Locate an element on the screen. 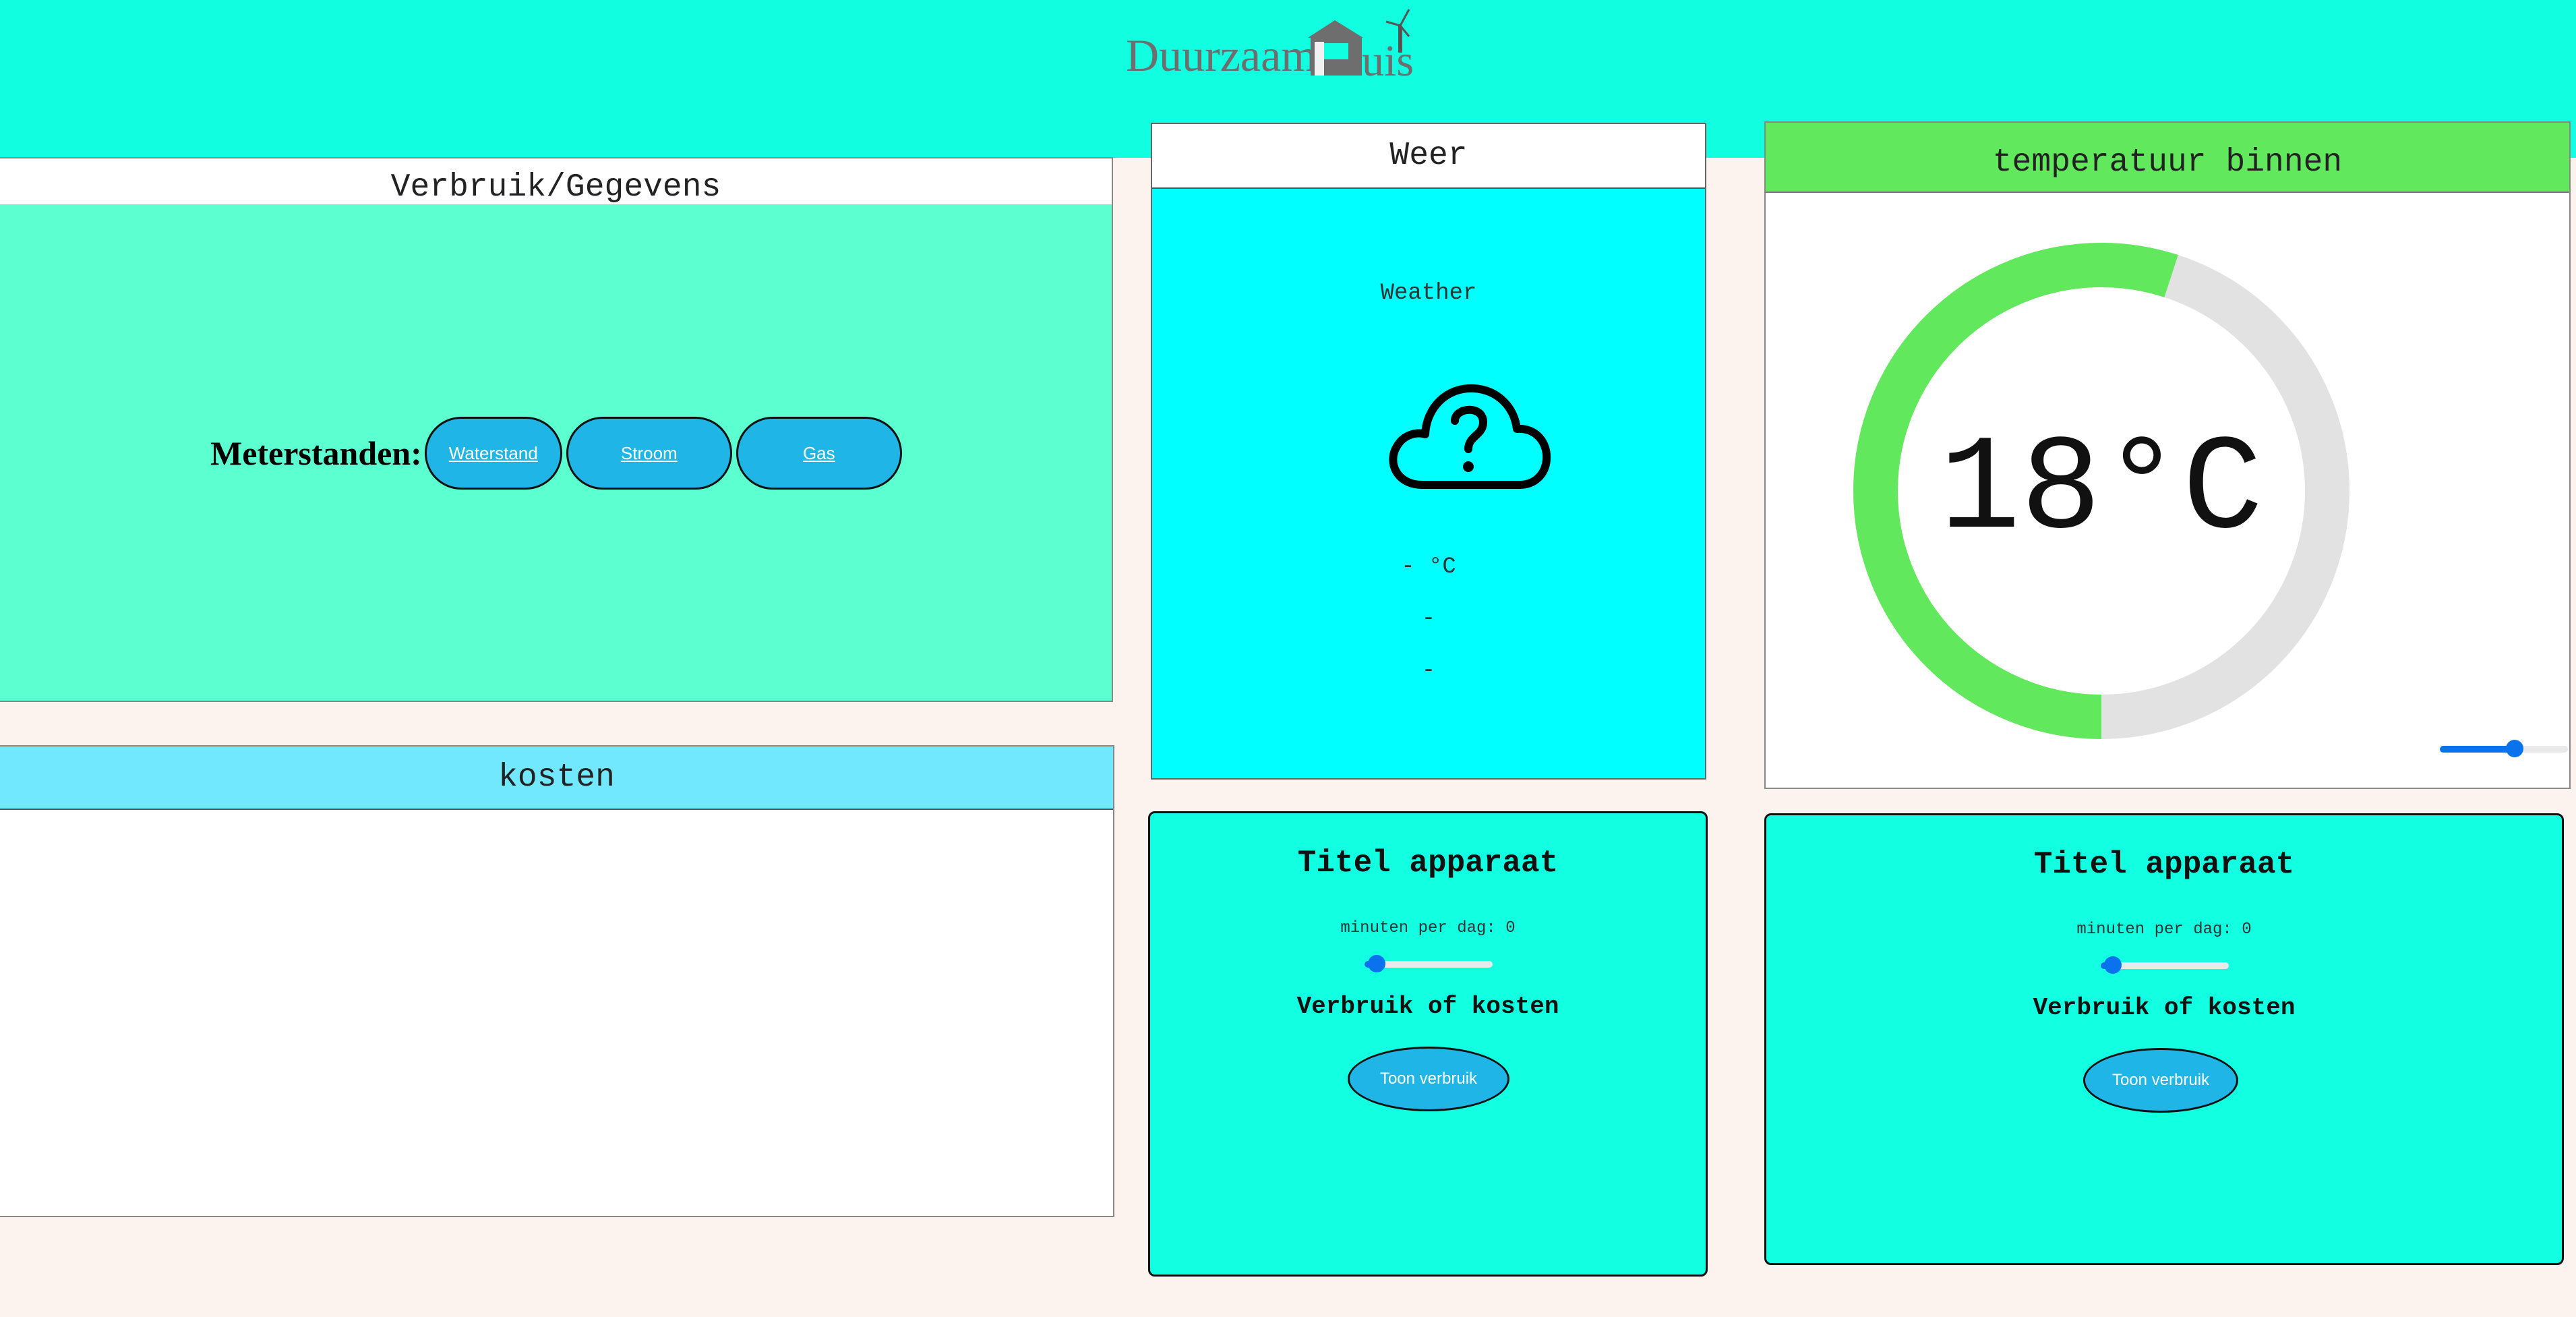 The width and height of the screenshot is (2576, 1317). logo-text-uis: uis is located at coordinates (1388, 58).